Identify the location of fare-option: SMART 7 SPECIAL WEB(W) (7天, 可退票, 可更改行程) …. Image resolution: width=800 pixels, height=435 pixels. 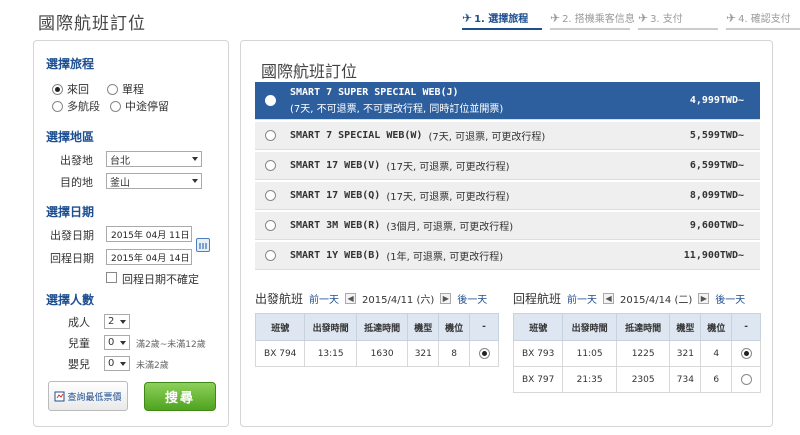
(507, 136).